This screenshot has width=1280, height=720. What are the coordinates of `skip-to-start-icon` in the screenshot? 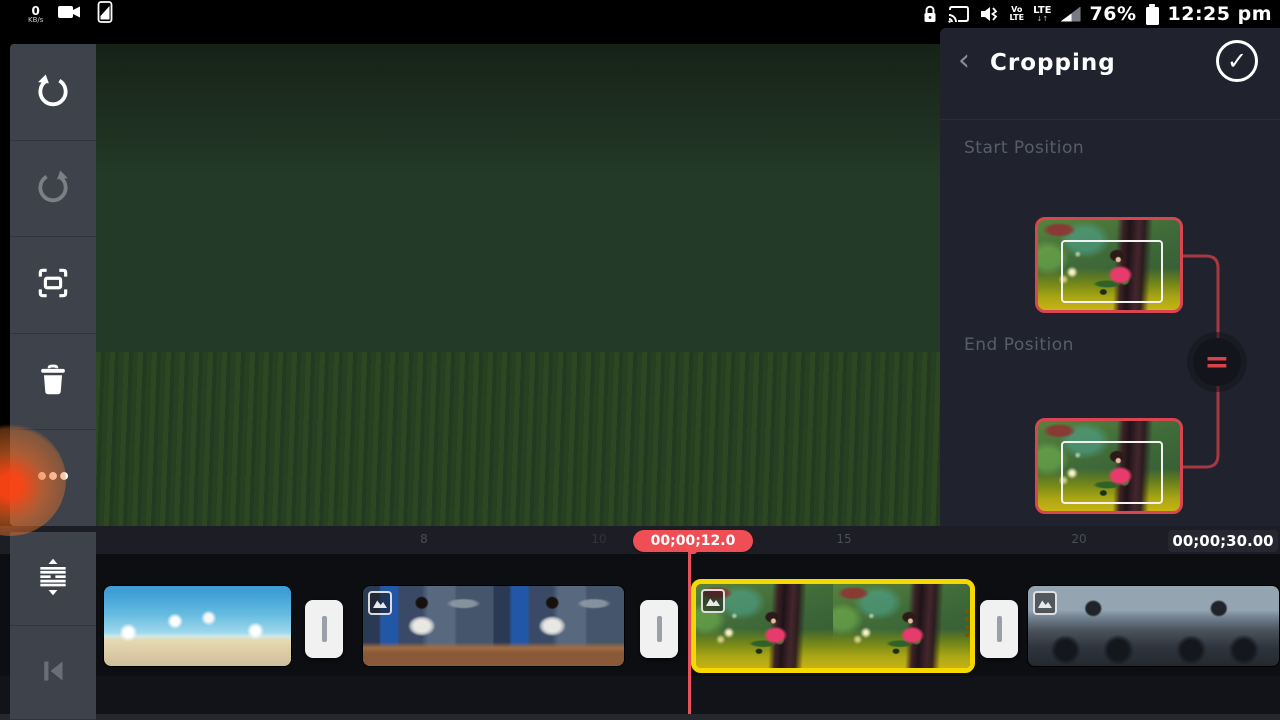 It's located at (53, 673).